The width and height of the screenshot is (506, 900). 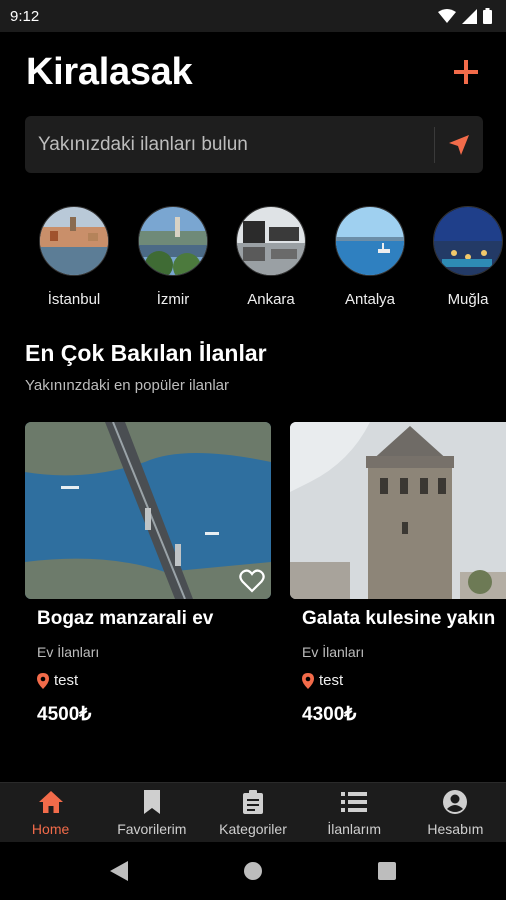 I want to click on favorite-button, so click(x=252, y=581).